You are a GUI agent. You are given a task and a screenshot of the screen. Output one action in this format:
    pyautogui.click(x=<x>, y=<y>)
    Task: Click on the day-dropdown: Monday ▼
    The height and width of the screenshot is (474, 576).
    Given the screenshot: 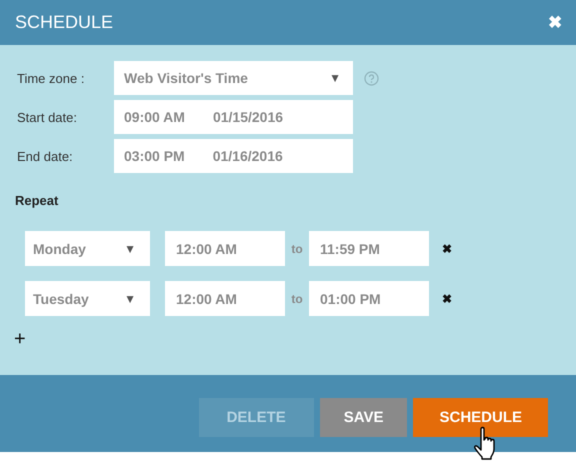 What is the action you would take?
    pyautogui.click(x=87, y=248)
    